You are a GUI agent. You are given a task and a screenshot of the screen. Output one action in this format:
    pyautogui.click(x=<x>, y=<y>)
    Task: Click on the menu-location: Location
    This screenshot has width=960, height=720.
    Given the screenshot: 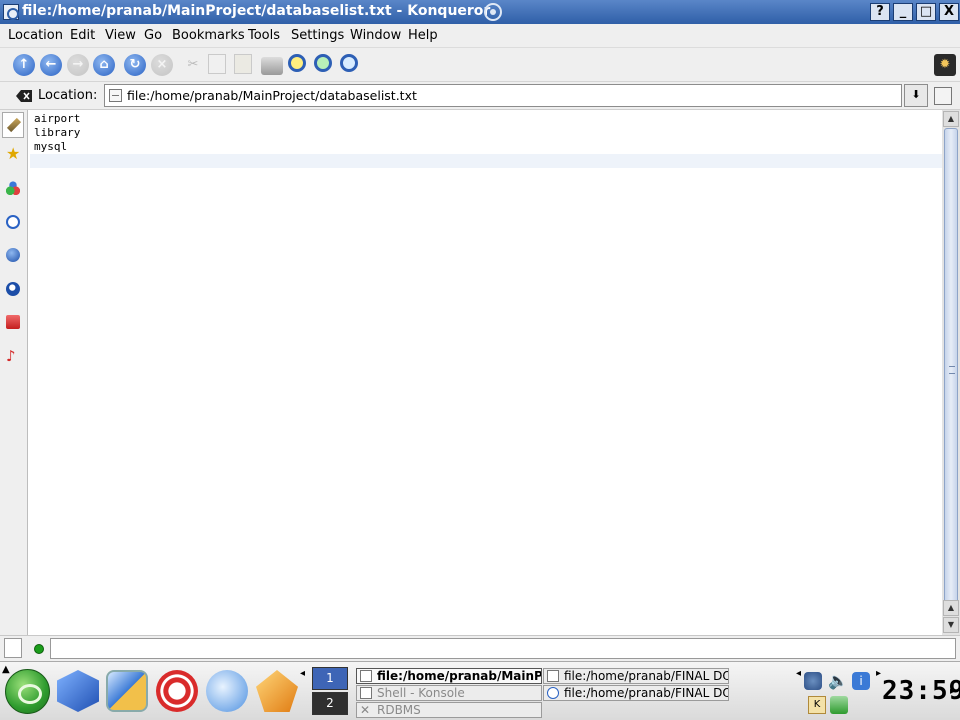 What is the action you would take?
    pyautogui.click(x=35, y=35)
    